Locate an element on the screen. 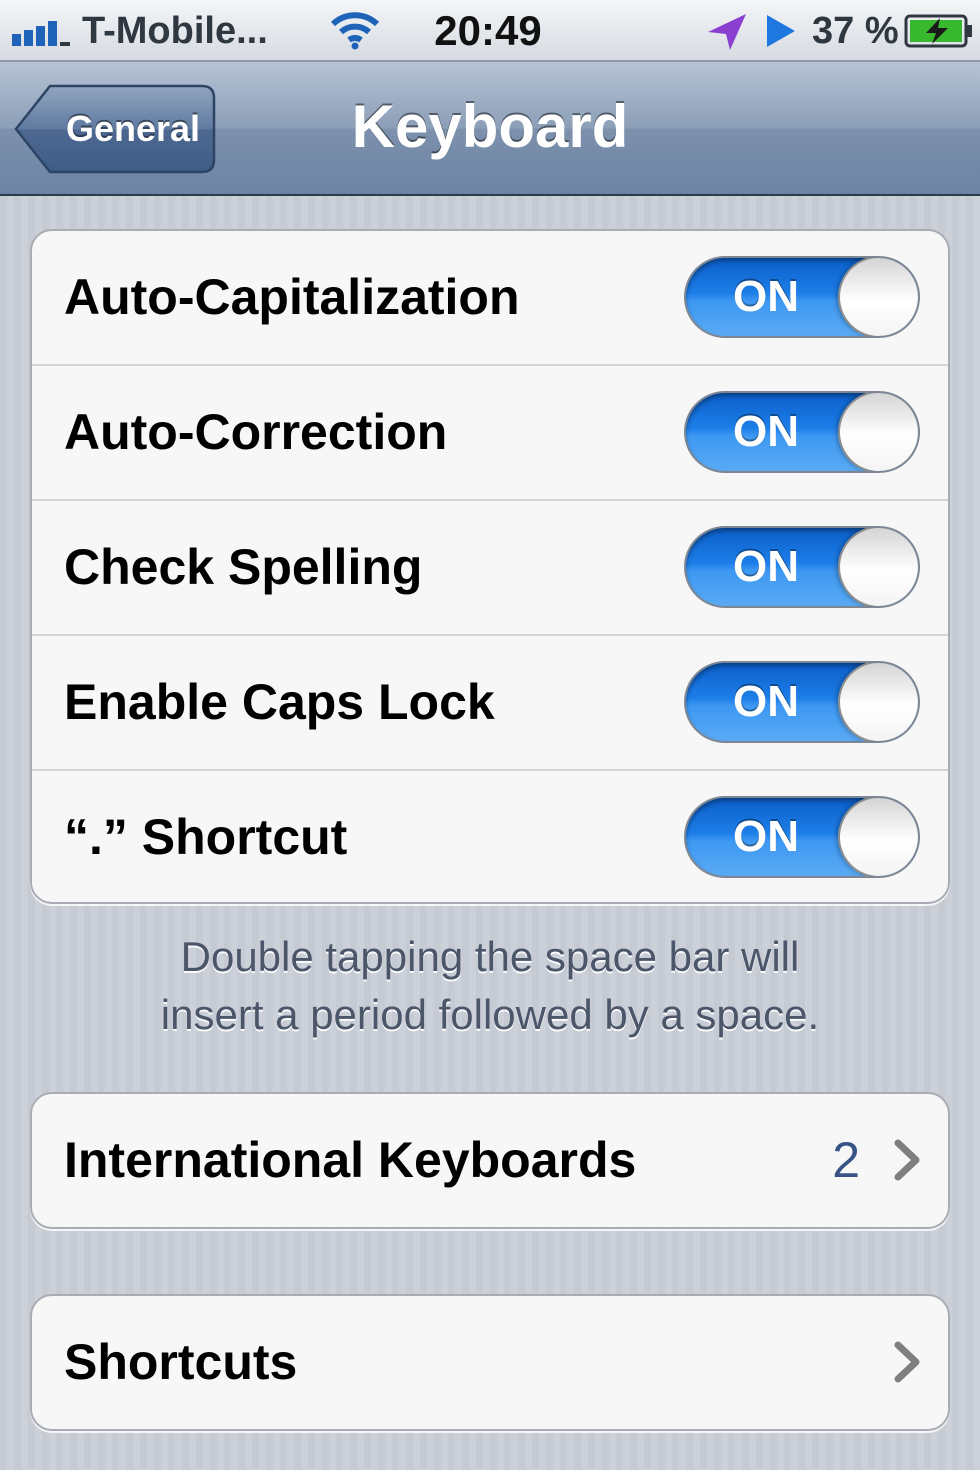  auto-correction-toggle: ON is located at coordinates (802, 432).